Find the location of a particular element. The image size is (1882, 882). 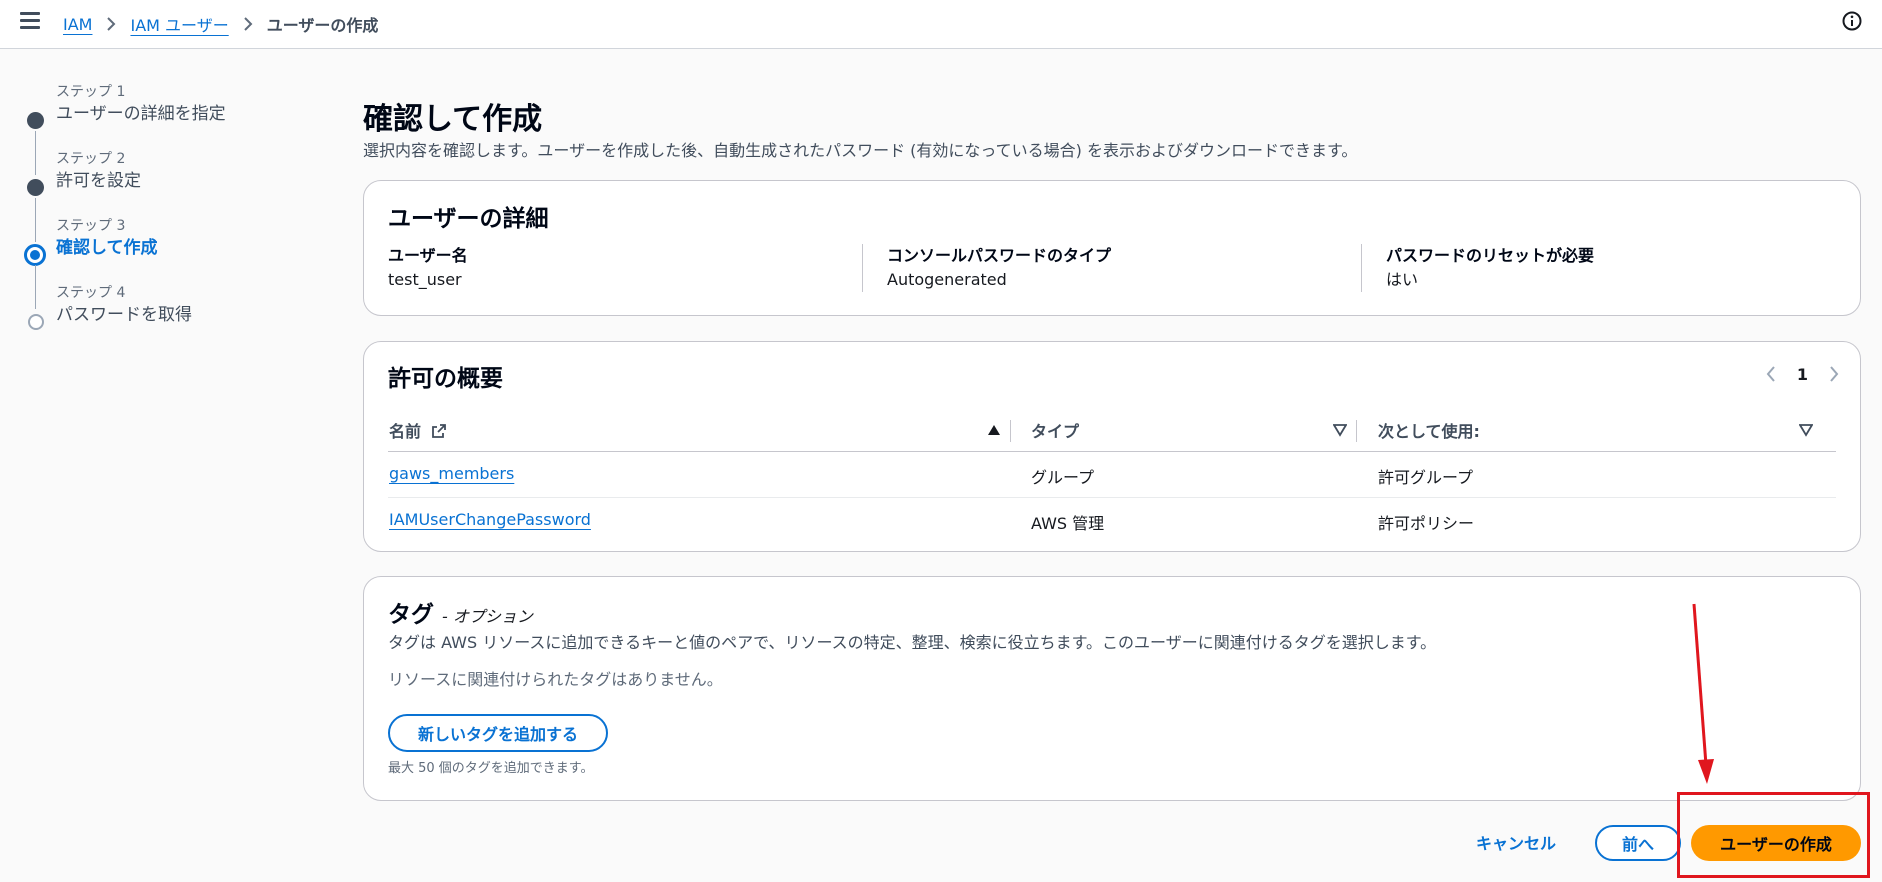

step-number: ステップ 3 is located at coordinates (91, 226).